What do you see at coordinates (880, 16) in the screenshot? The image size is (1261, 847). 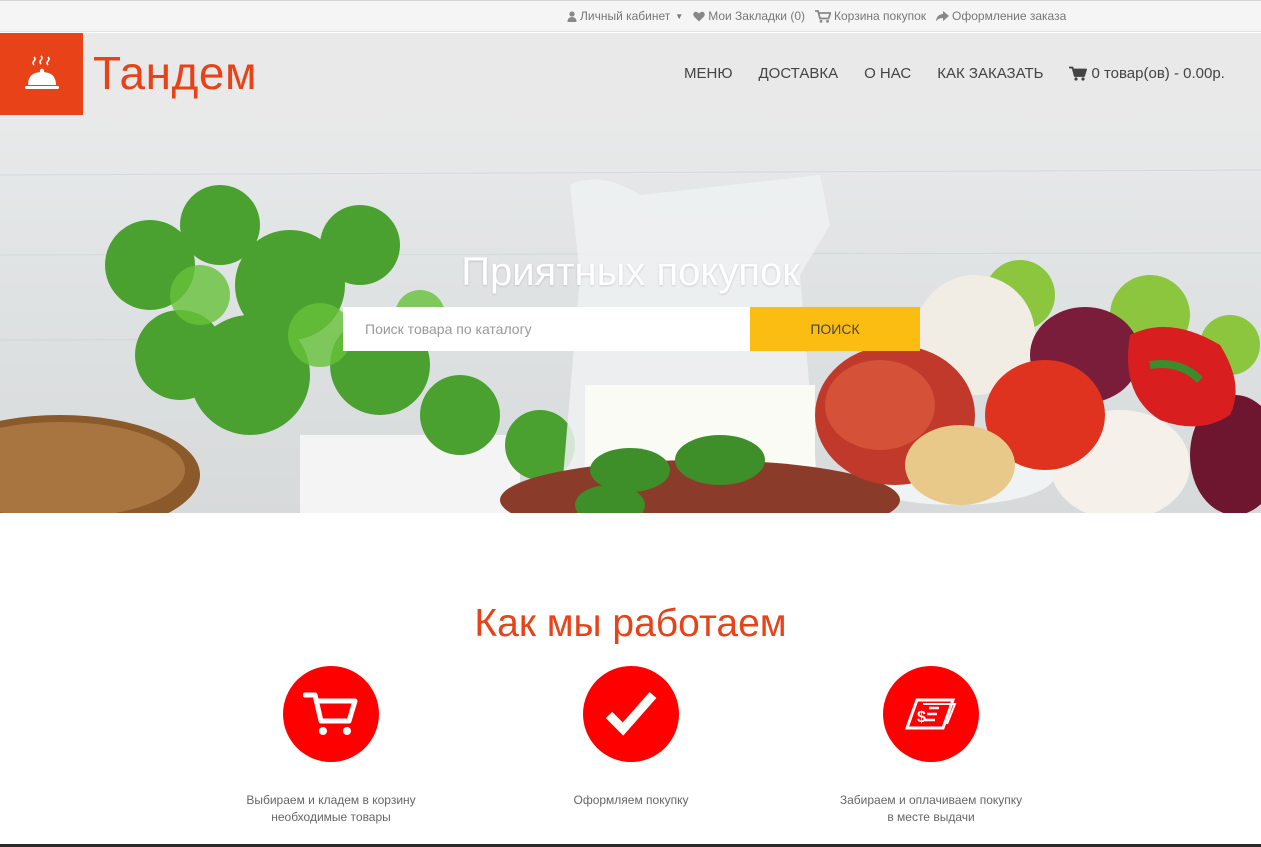 I see `cart-label: Корзина покупок` at bounding box center [880, 16].